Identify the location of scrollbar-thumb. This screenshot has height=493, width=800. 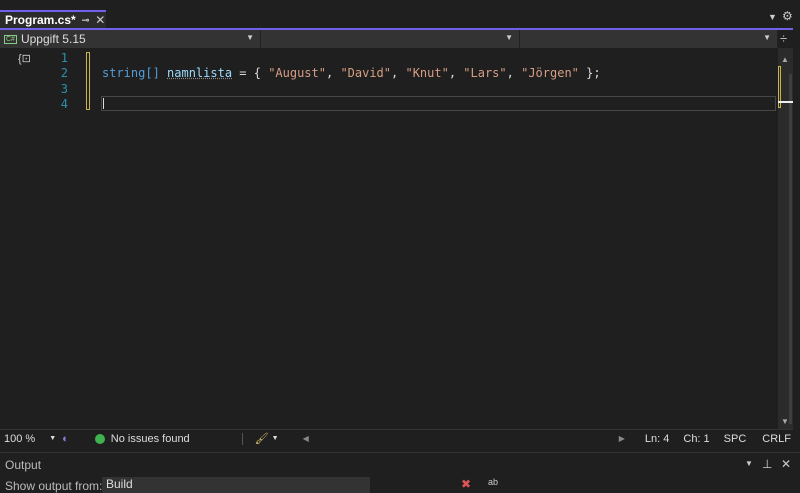
(790, 249).